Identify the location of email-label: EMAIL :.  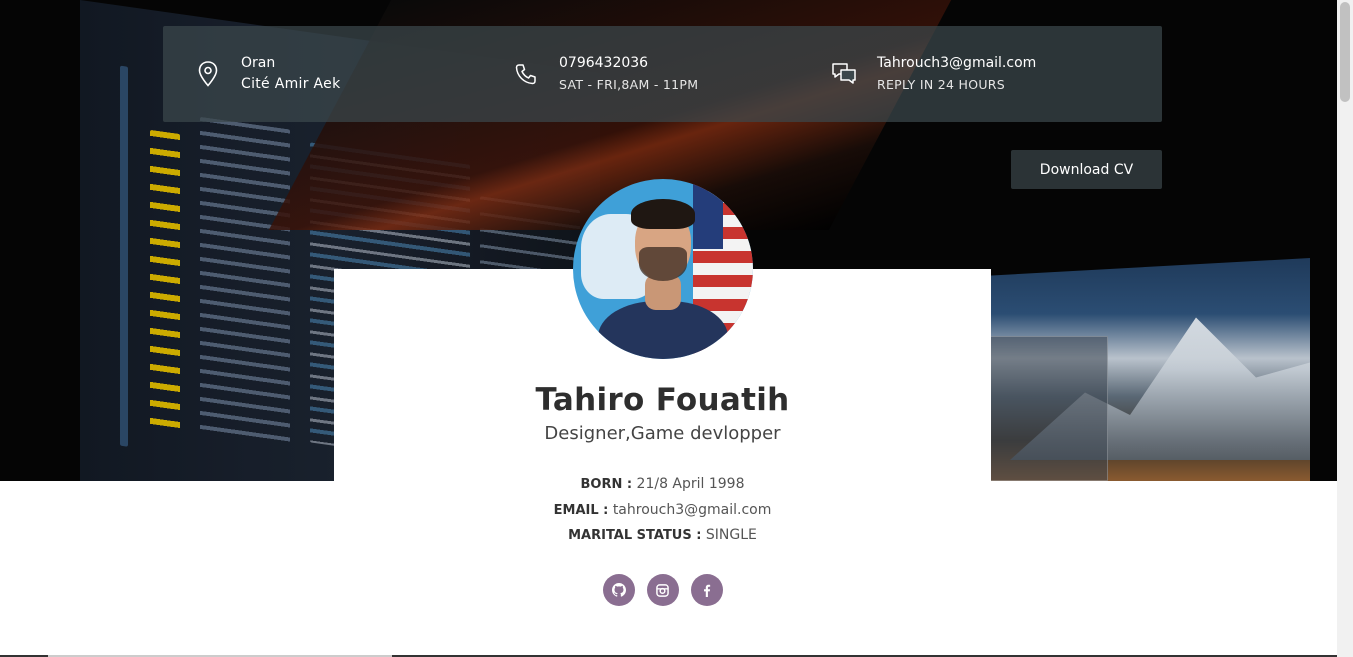
(581, 510).